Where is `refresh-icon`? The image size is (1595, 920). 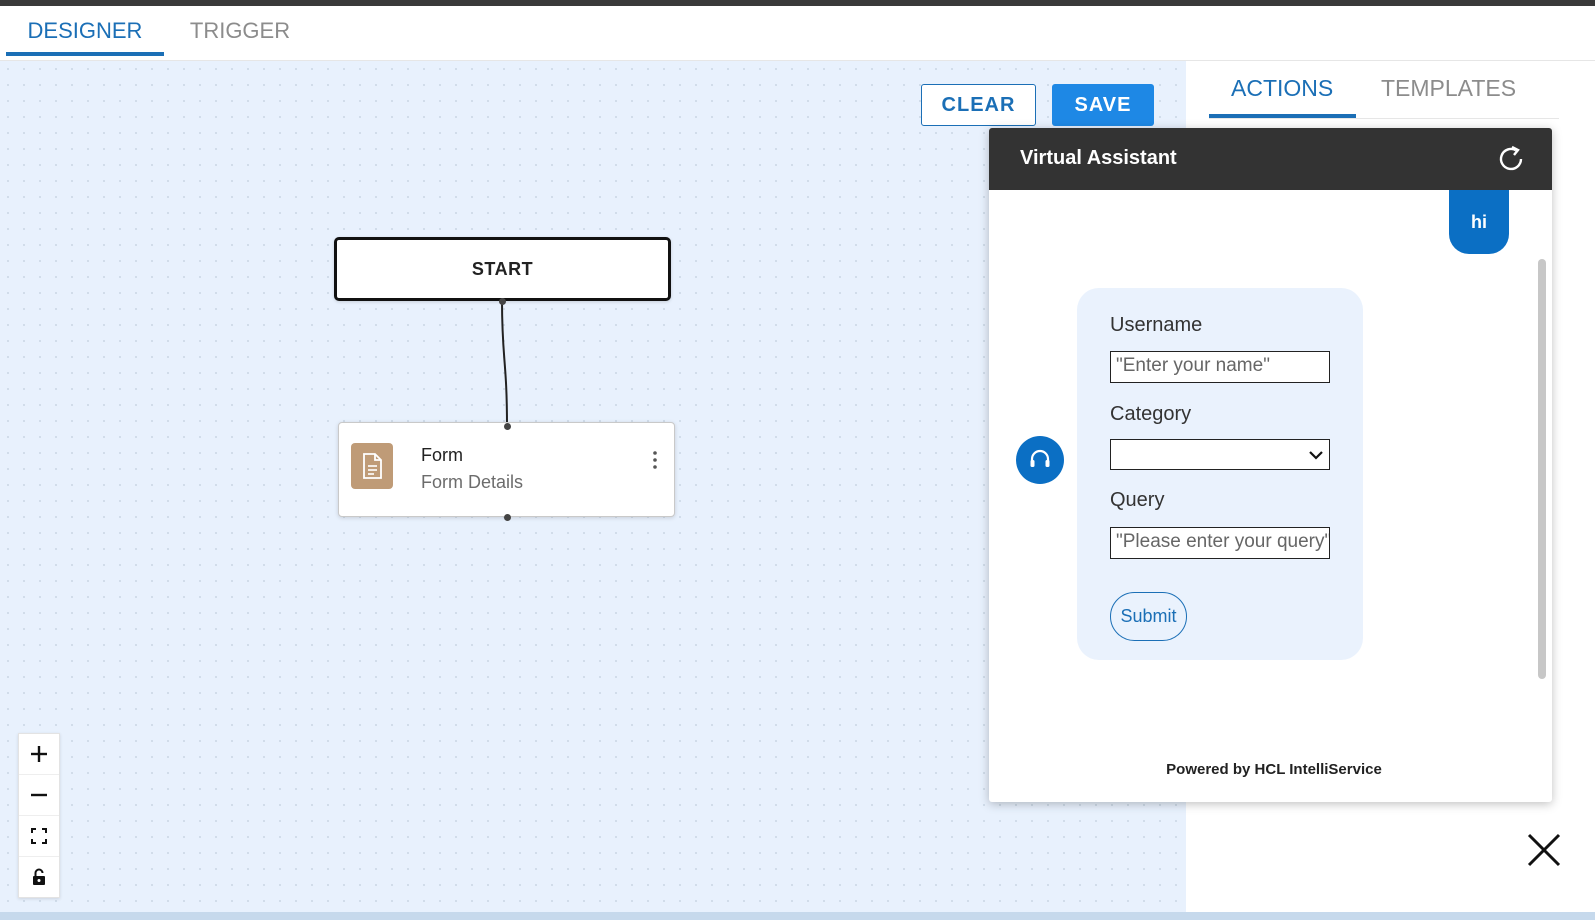 refresh-icon is located at coordinates (1511, 159).